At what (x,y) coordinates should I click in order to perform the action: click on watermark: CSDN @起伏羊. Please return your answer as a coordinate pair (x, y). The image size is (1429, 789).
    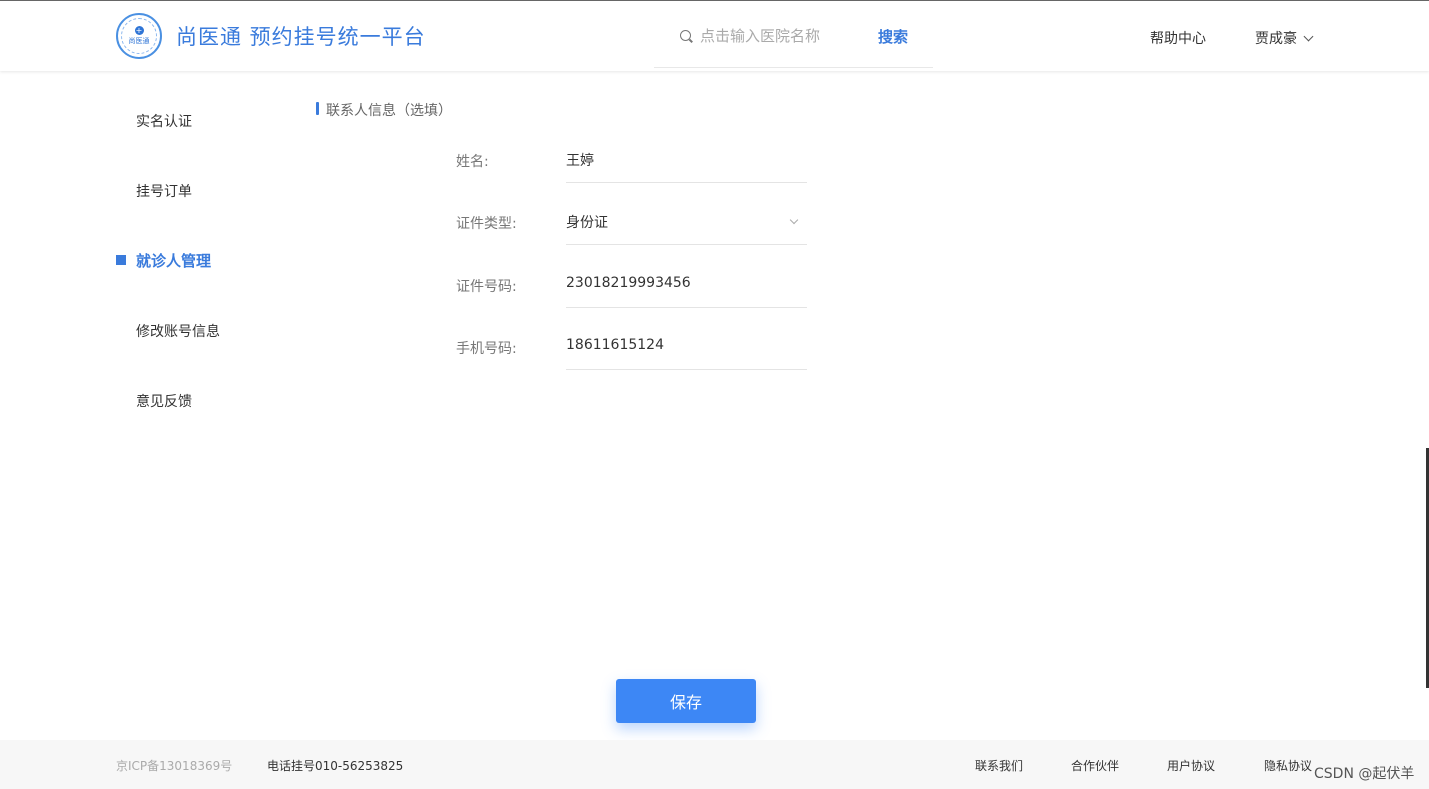
    Looking at the image, I should click on (1364, 774).